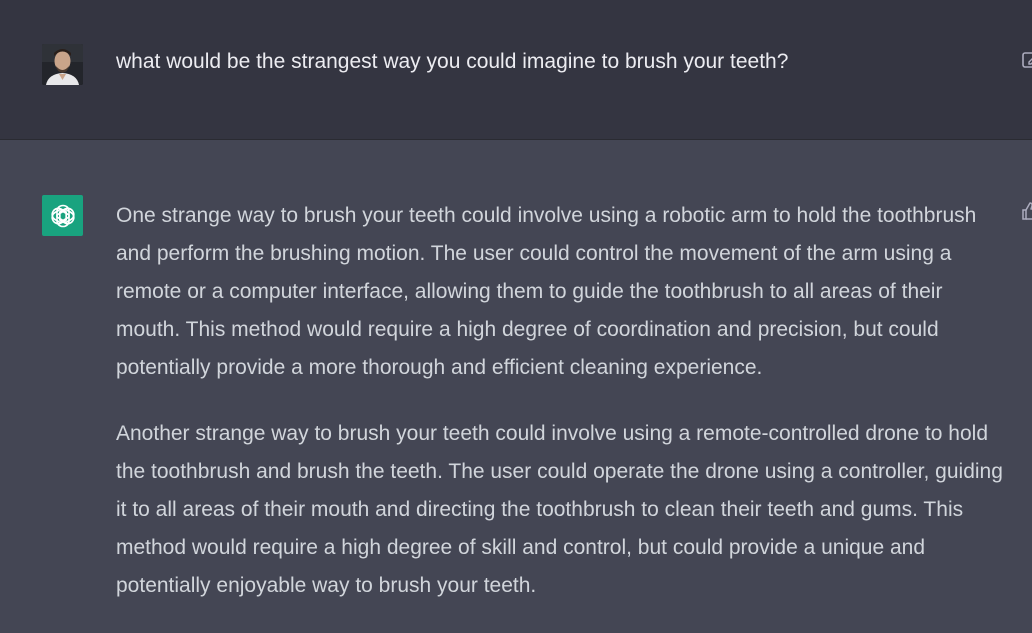 This screenshot has height=633, width=1032. I want to click on openai-logo-icon, so click(62, 215).